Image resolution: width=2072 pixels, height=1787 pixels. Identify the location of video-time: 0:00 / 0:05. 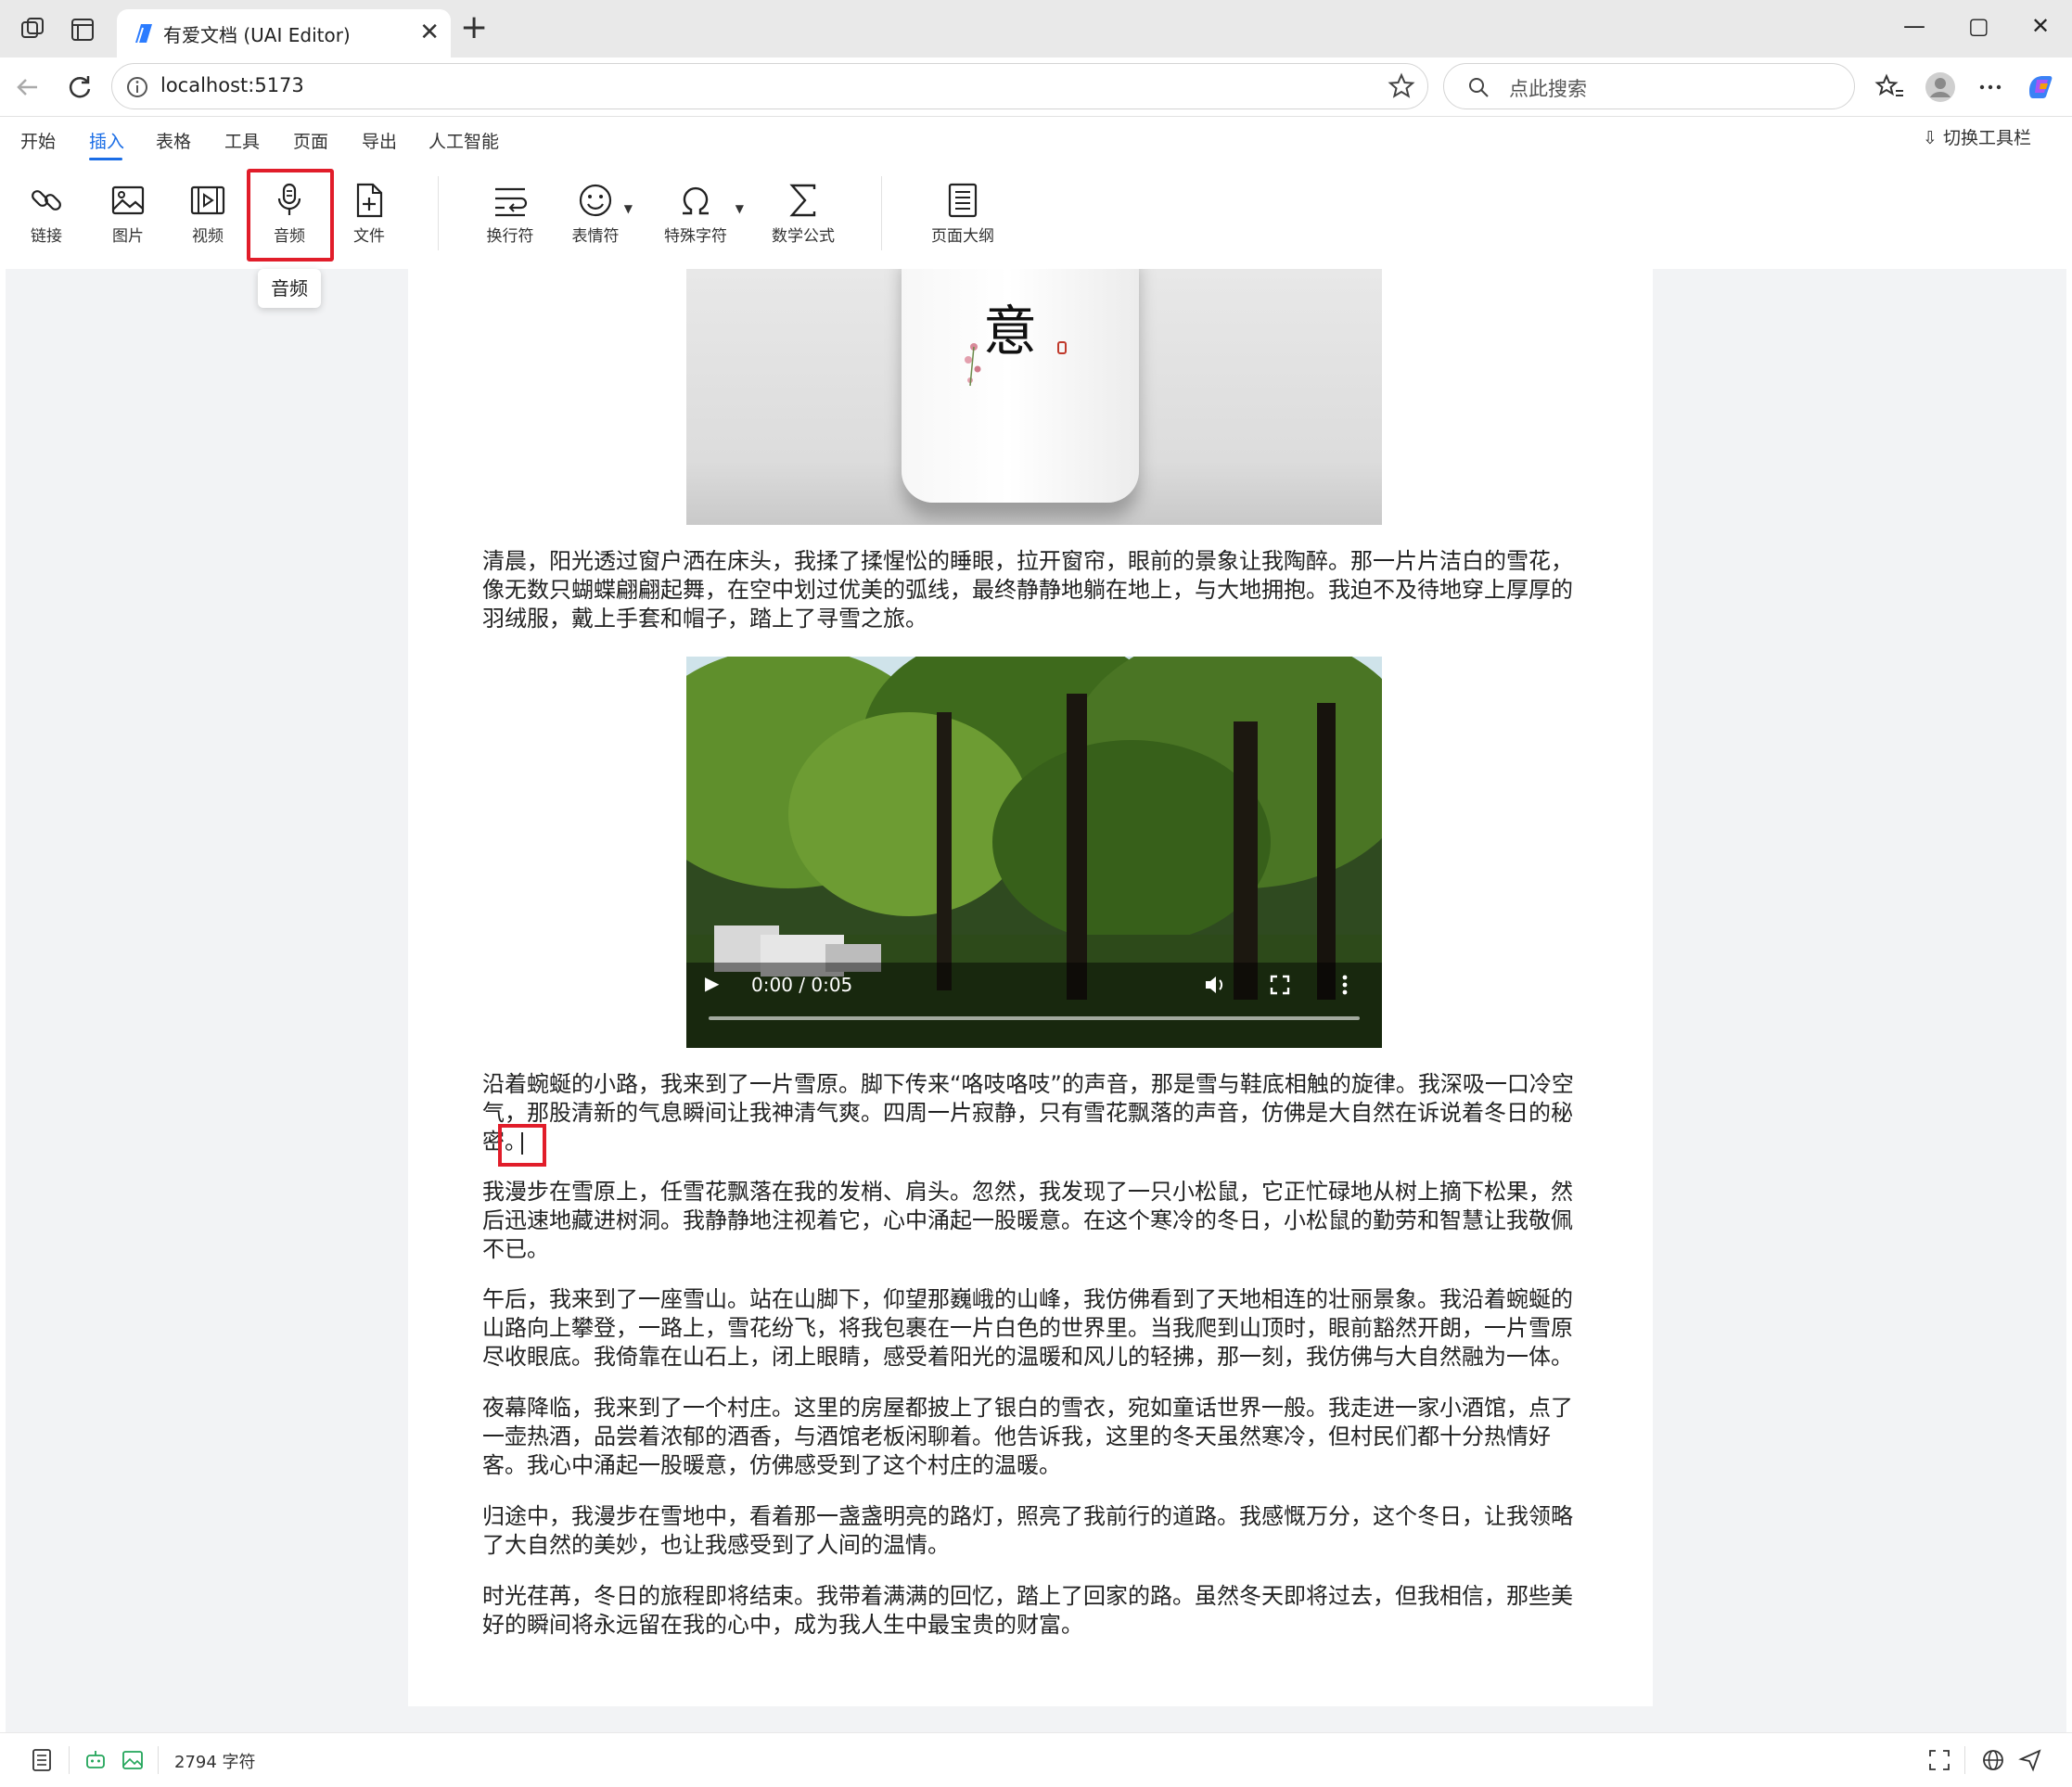
(802, 985).